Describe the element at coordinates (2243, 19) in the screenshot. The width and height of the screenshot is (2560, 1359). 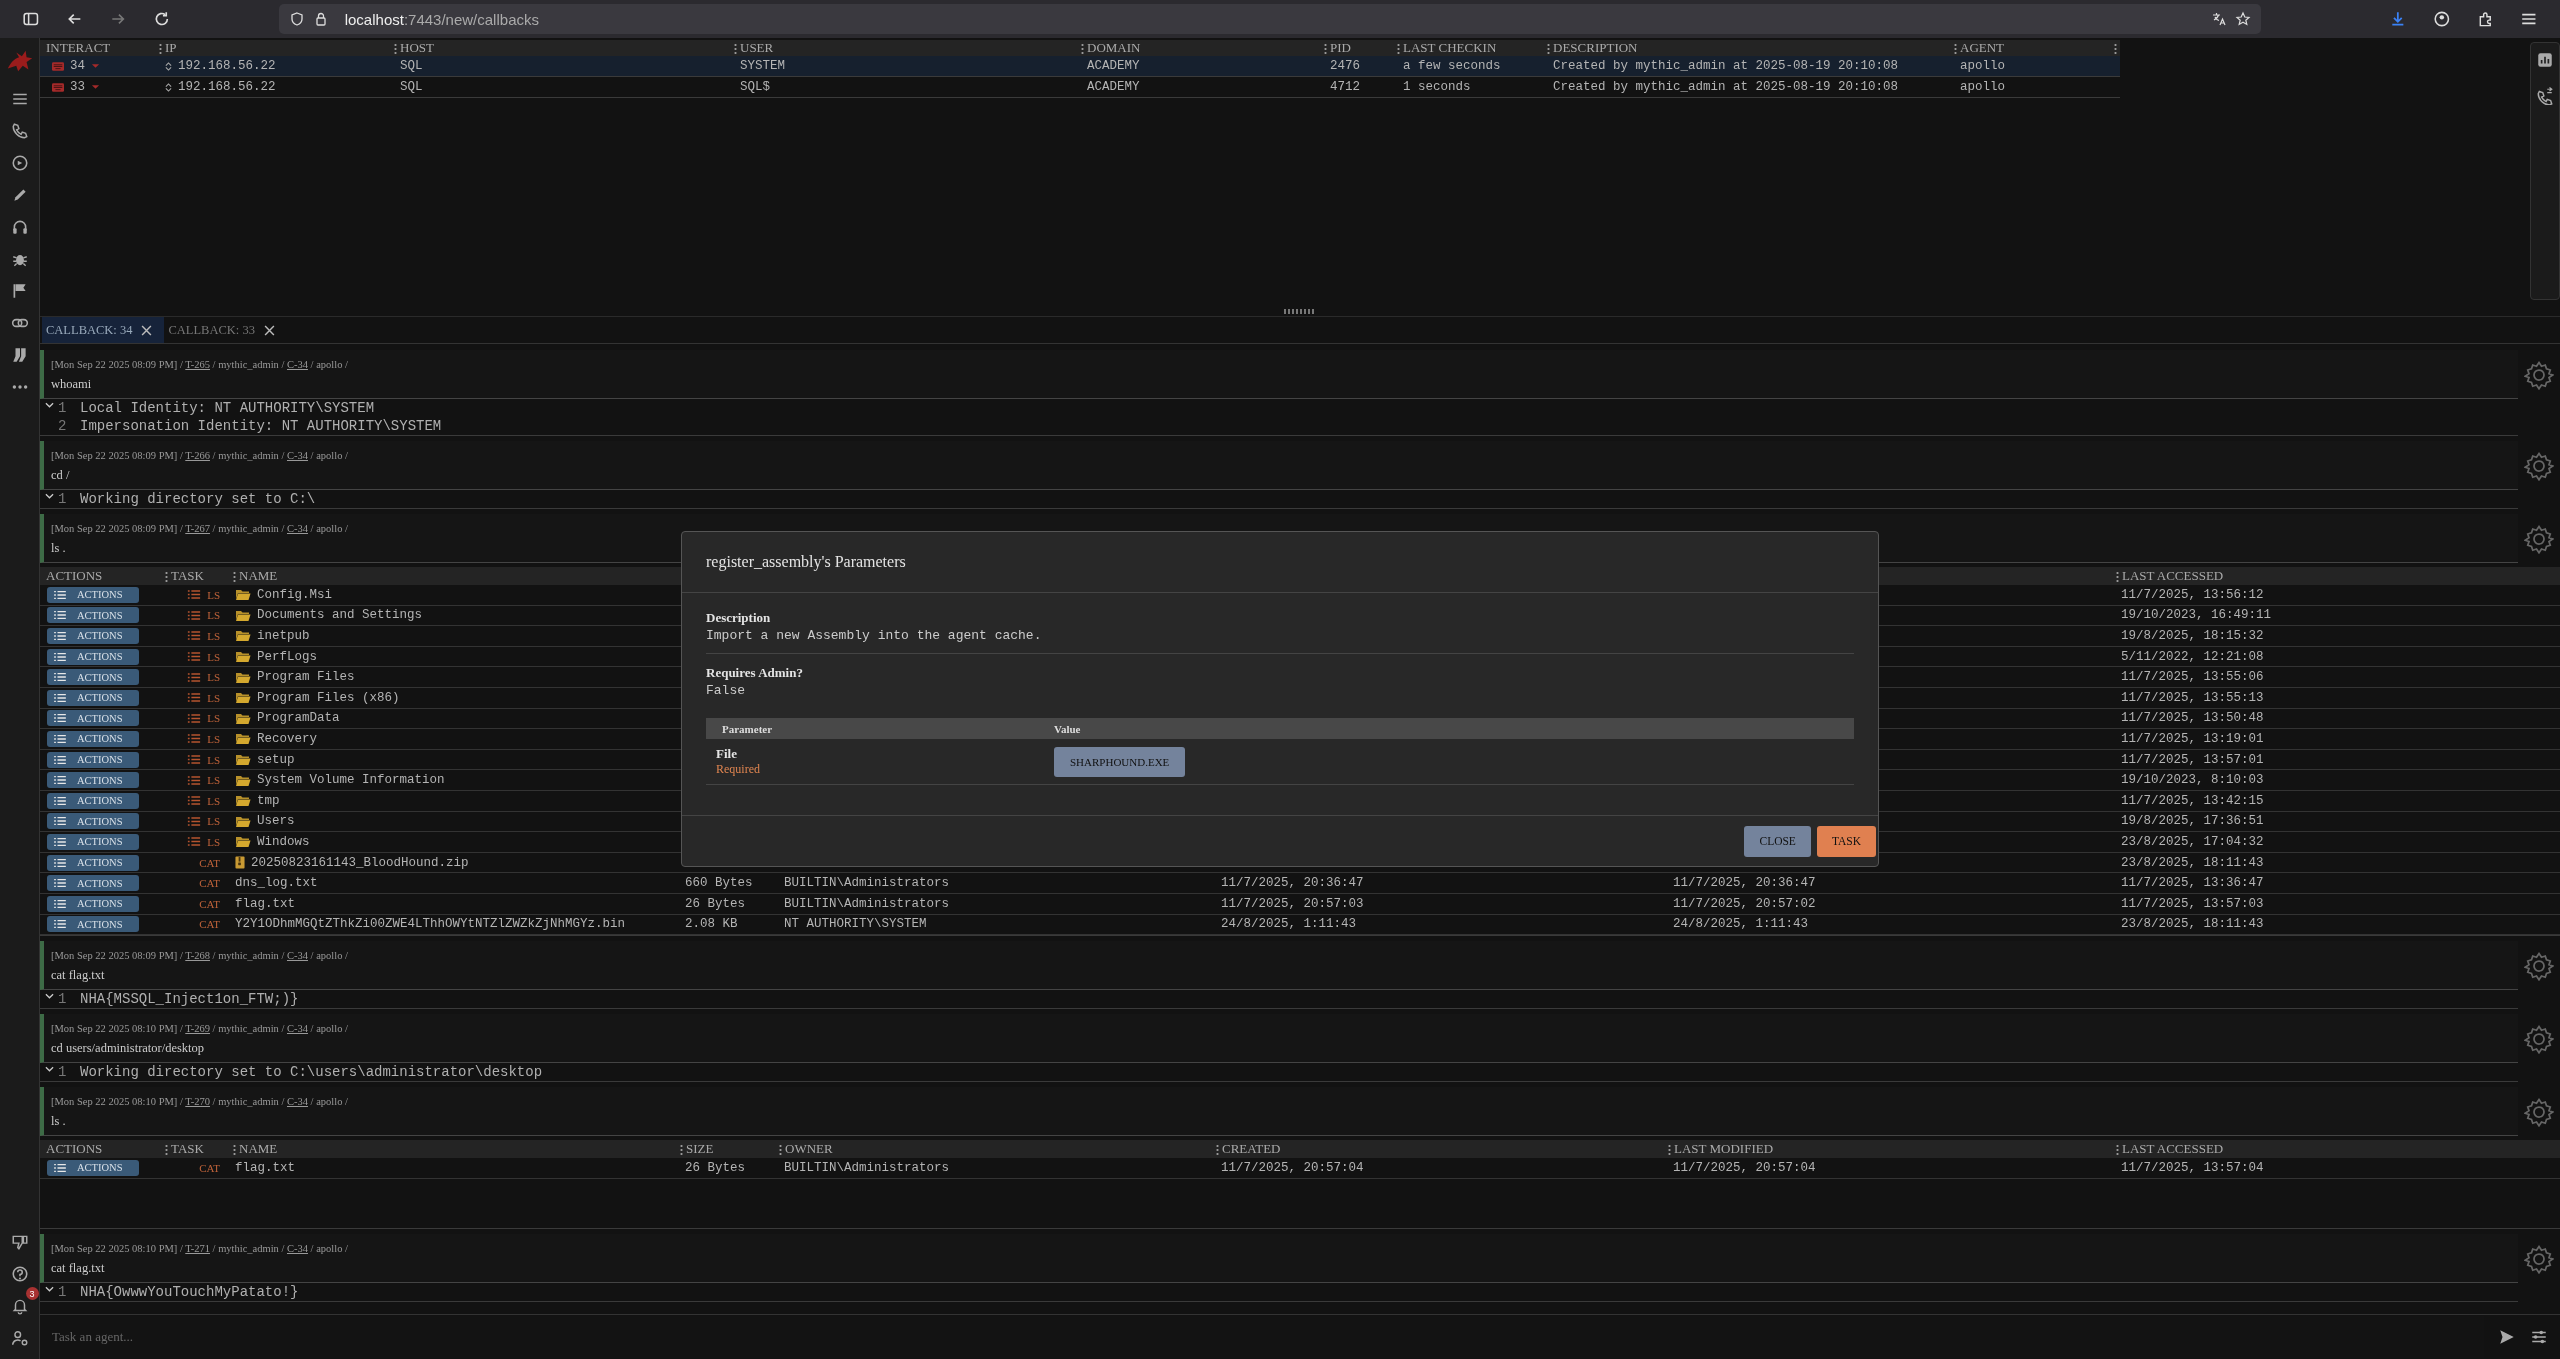
I see `star-icon` at that location.